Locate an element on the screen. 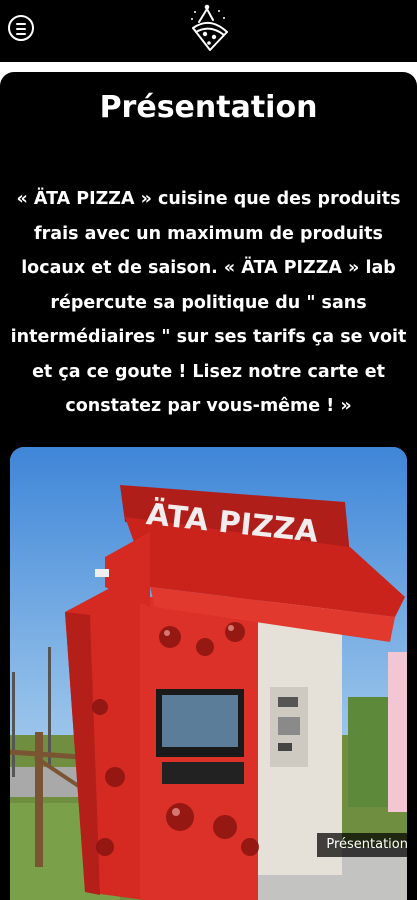  section-title: Présentation is located at coordinates (208, 107).